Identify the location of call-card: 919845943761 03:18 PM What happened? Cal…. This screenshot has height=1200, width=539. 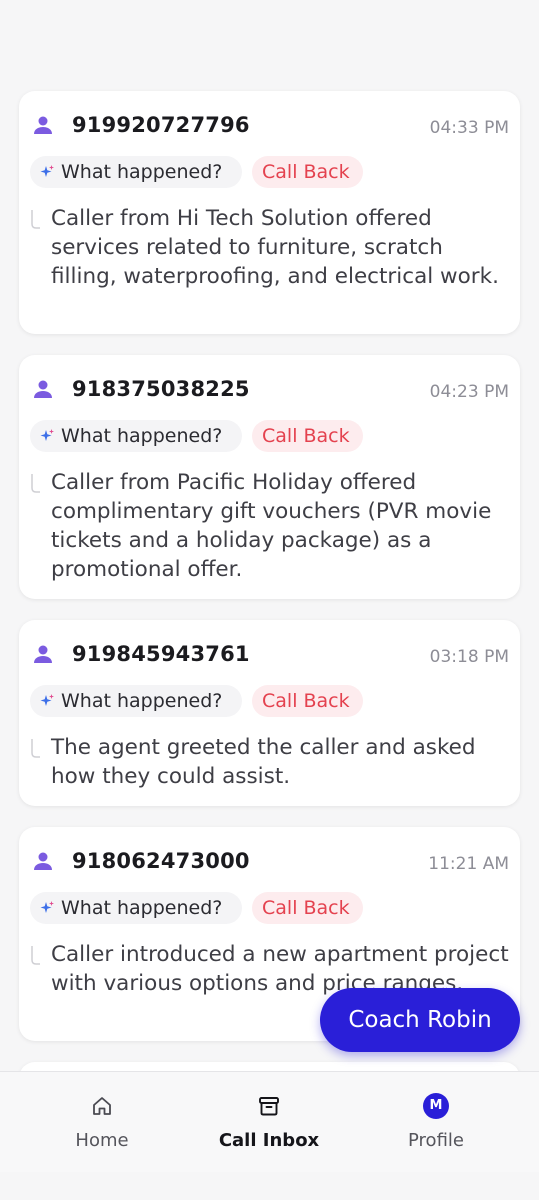
(269, 713).